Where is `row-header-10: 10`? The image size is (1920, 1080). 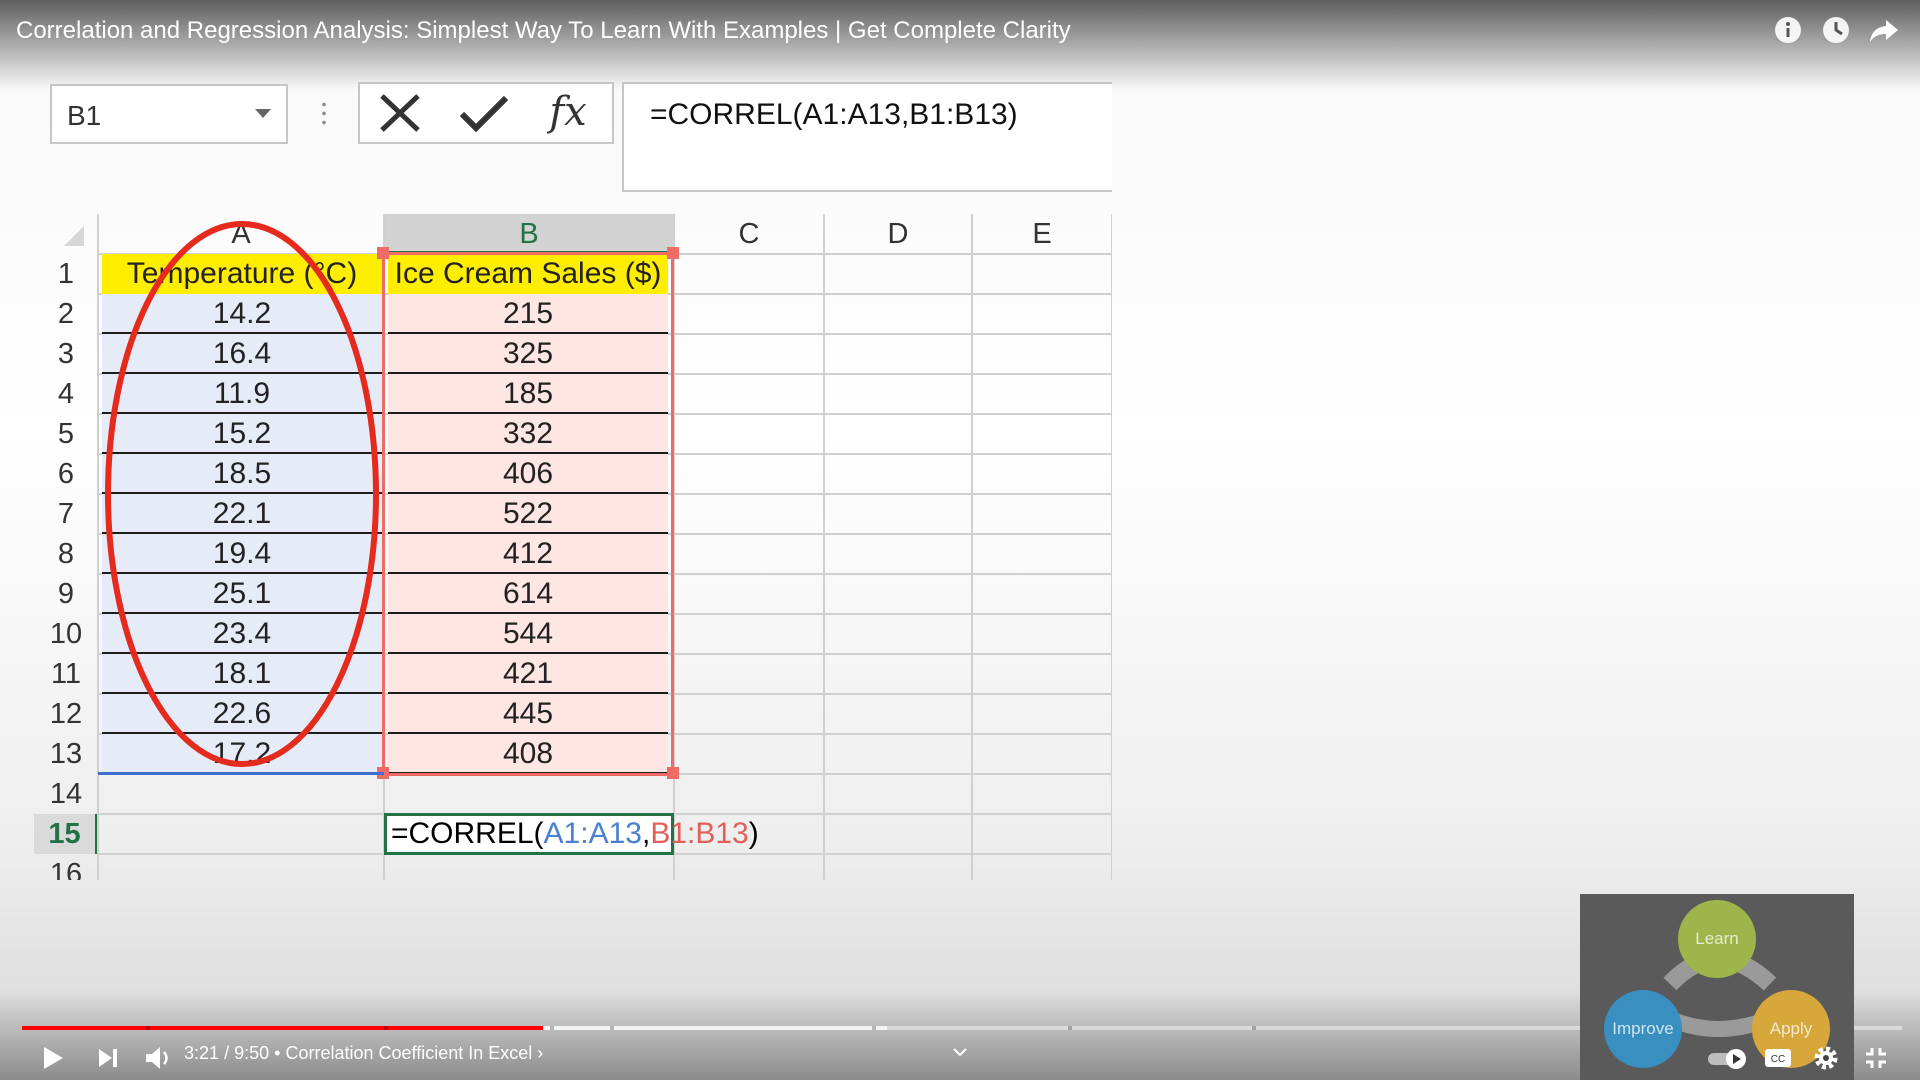 row-header-10: 10 is located at coordinates (66, 634).